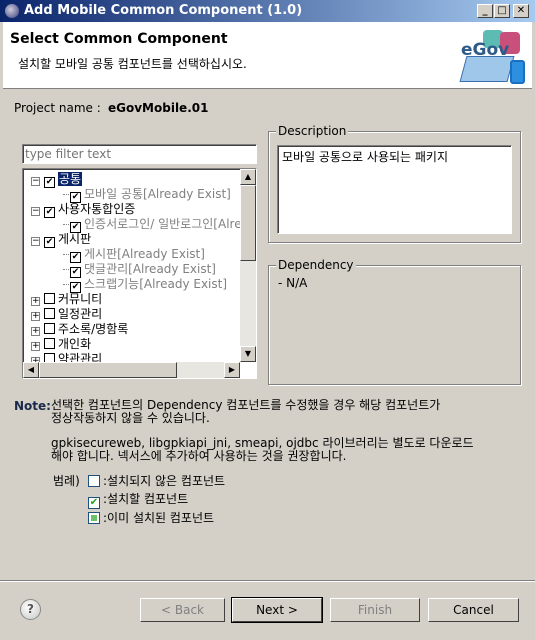  I want to click on legend-unchecked: :설치되지 않은 컴포넌트, so click(156, 480).